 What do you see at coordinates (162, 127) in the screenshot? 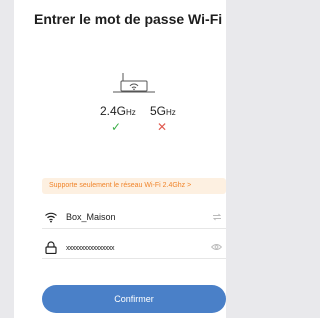
I see `cross-icon: ✕` at bounding box center [162, 127].